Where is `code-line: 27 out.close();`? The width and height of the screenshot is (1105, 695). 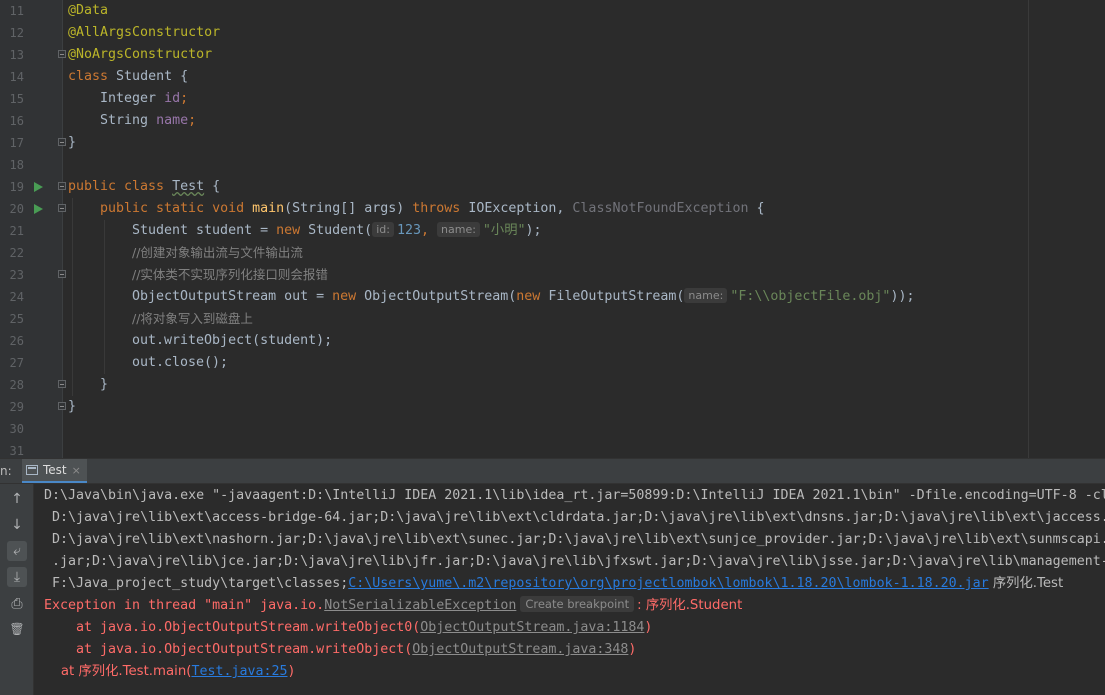
code-line: 27 out.close(); is located at coordinates (552, 363).